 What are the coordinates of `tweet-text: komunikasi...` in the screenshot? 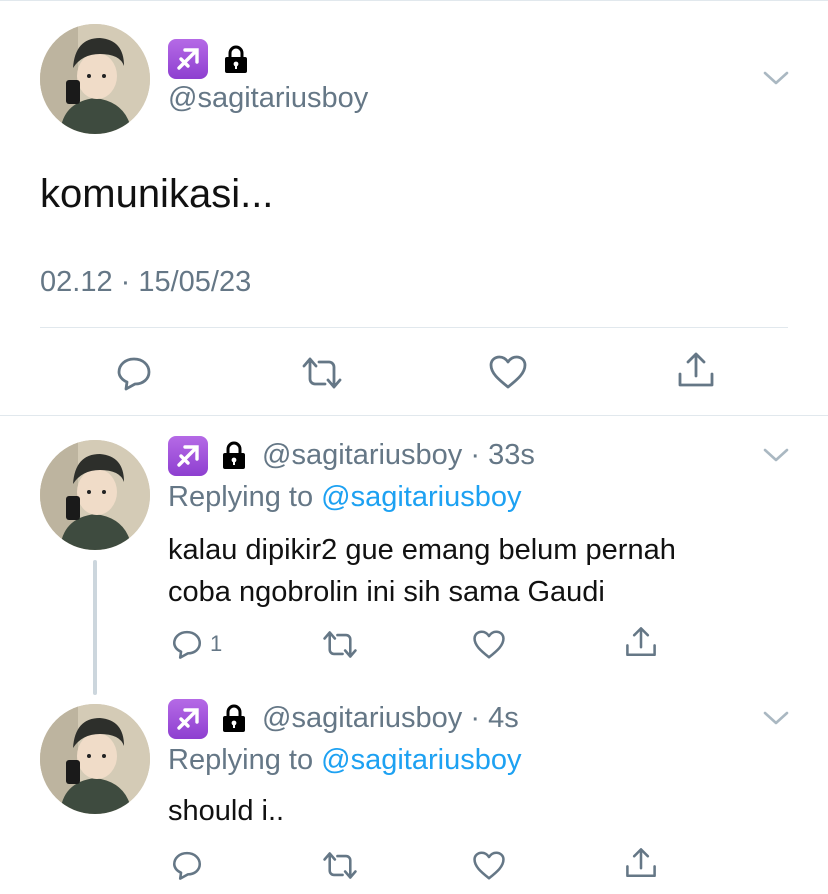 It's located at (157, 194).